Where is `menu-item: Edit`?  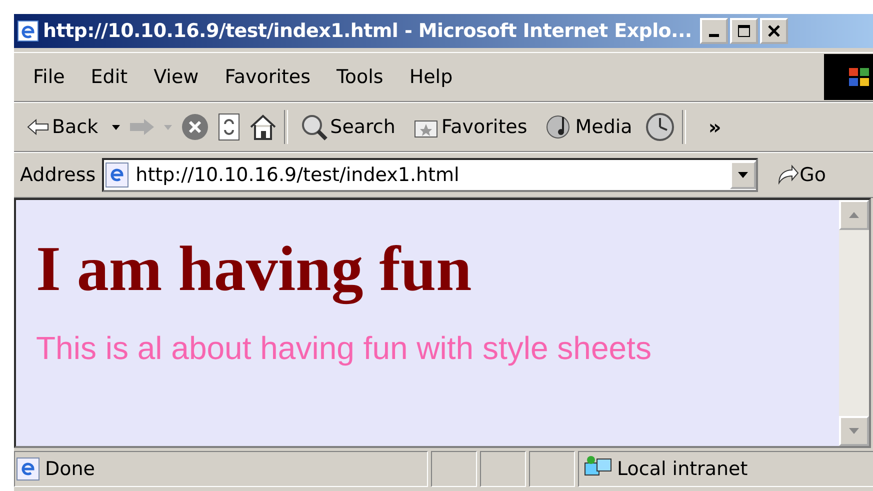 menu-item: Edit is located at coordinates (109, 77).